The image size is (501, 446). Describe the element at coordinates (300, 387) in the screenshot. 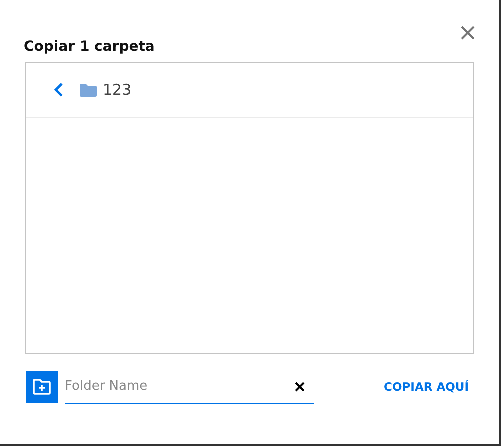

I see `clear-icon` at that location.